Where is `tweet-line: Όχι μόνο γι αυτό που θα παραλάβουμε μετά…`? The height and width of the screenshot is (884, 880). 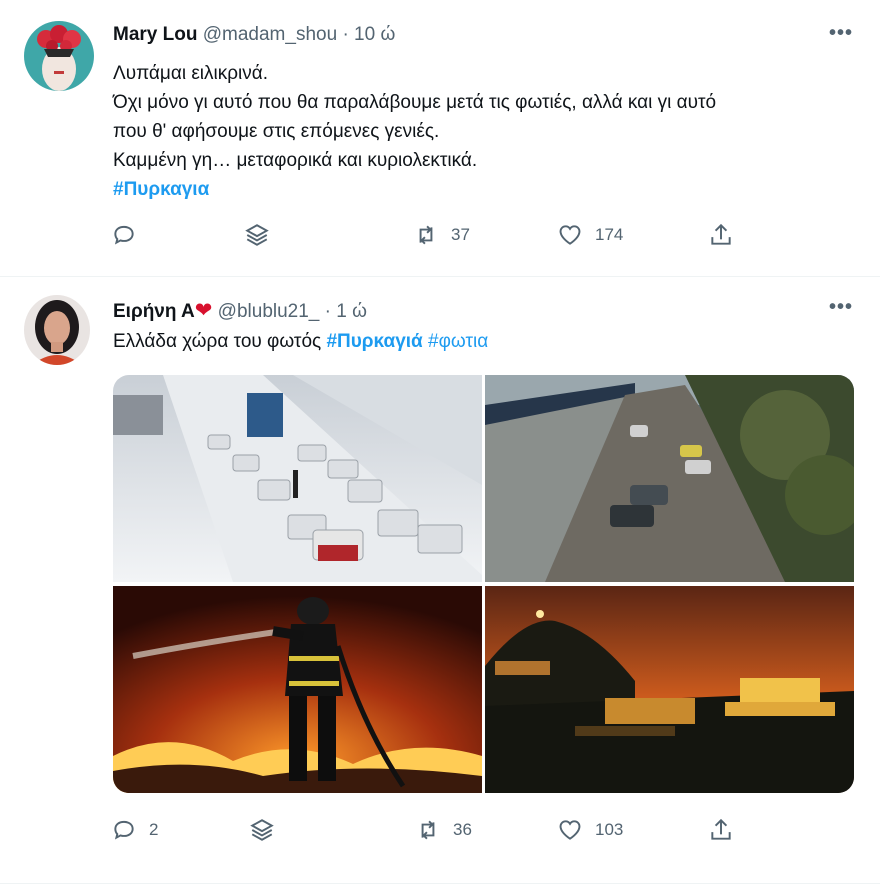 tweet-line: Όχι μόνο γι αυτό που θα παραλάβουμε μετά… is located at coordinates (415, 102).